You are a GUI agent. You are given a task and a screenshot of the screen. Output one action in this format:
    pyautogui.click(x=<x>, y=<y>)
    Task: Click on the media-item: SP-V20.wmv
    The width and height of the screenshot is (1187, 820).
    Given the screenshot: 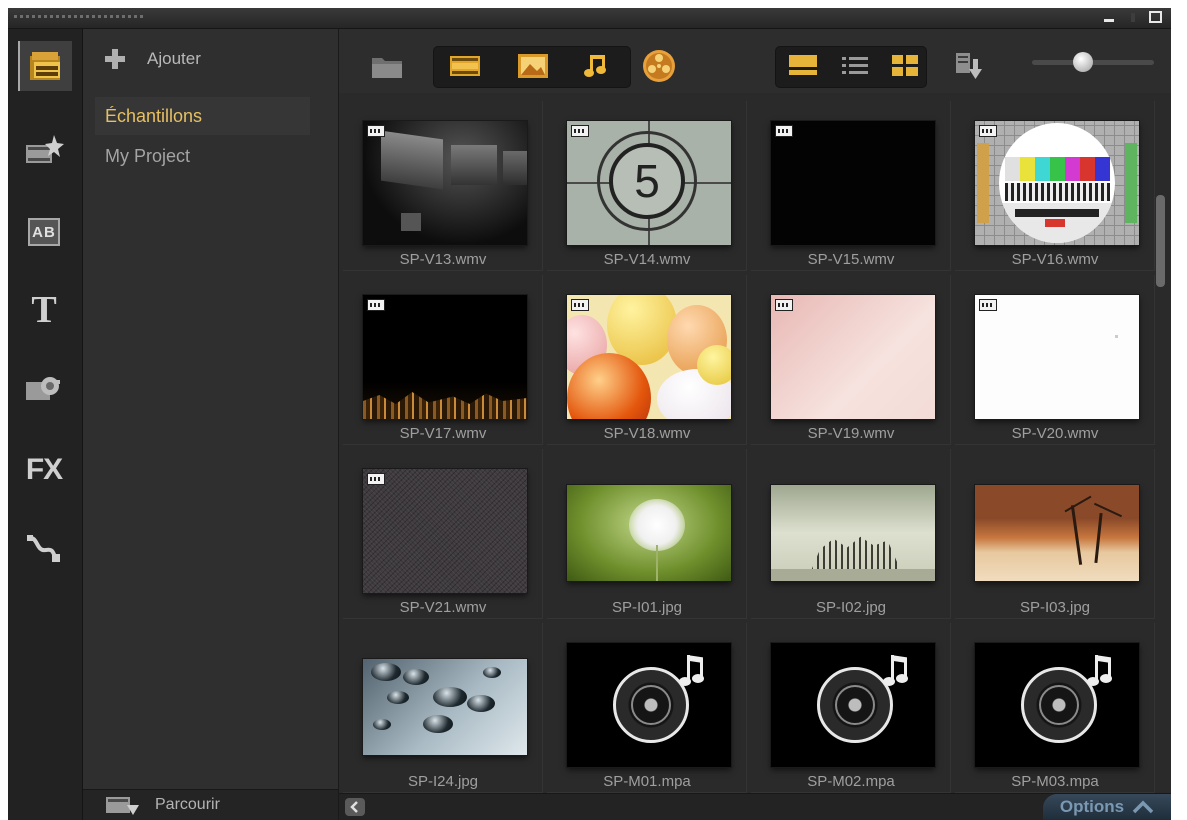 What is the action you would take?
    pyautogui.click(x=1055, y=360)
    